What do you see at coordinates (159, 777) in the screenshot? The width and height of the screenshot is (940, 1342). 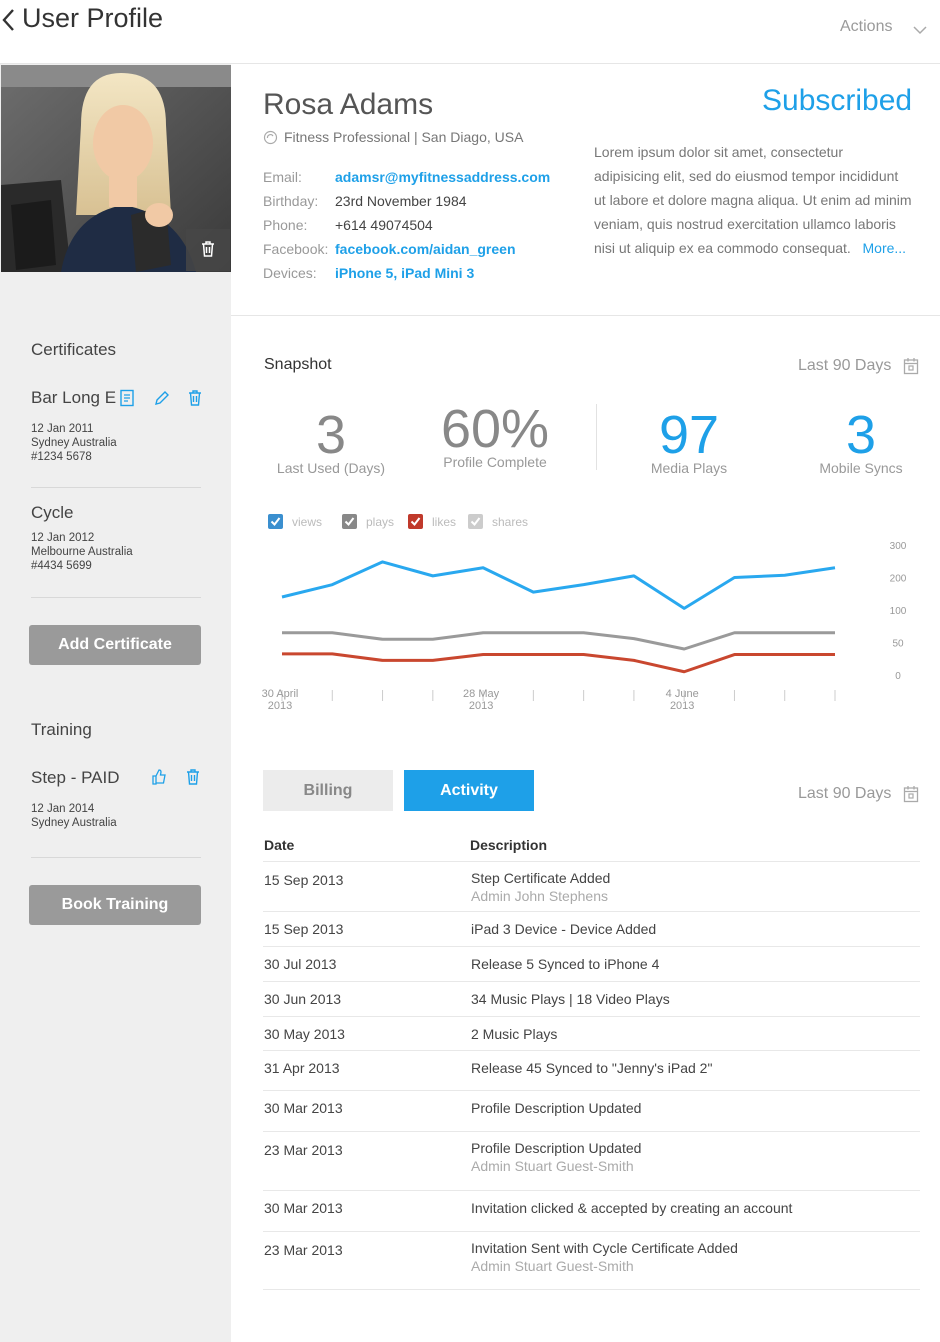 I see `thumbs-up-icon` at bounding box center [159, 777].